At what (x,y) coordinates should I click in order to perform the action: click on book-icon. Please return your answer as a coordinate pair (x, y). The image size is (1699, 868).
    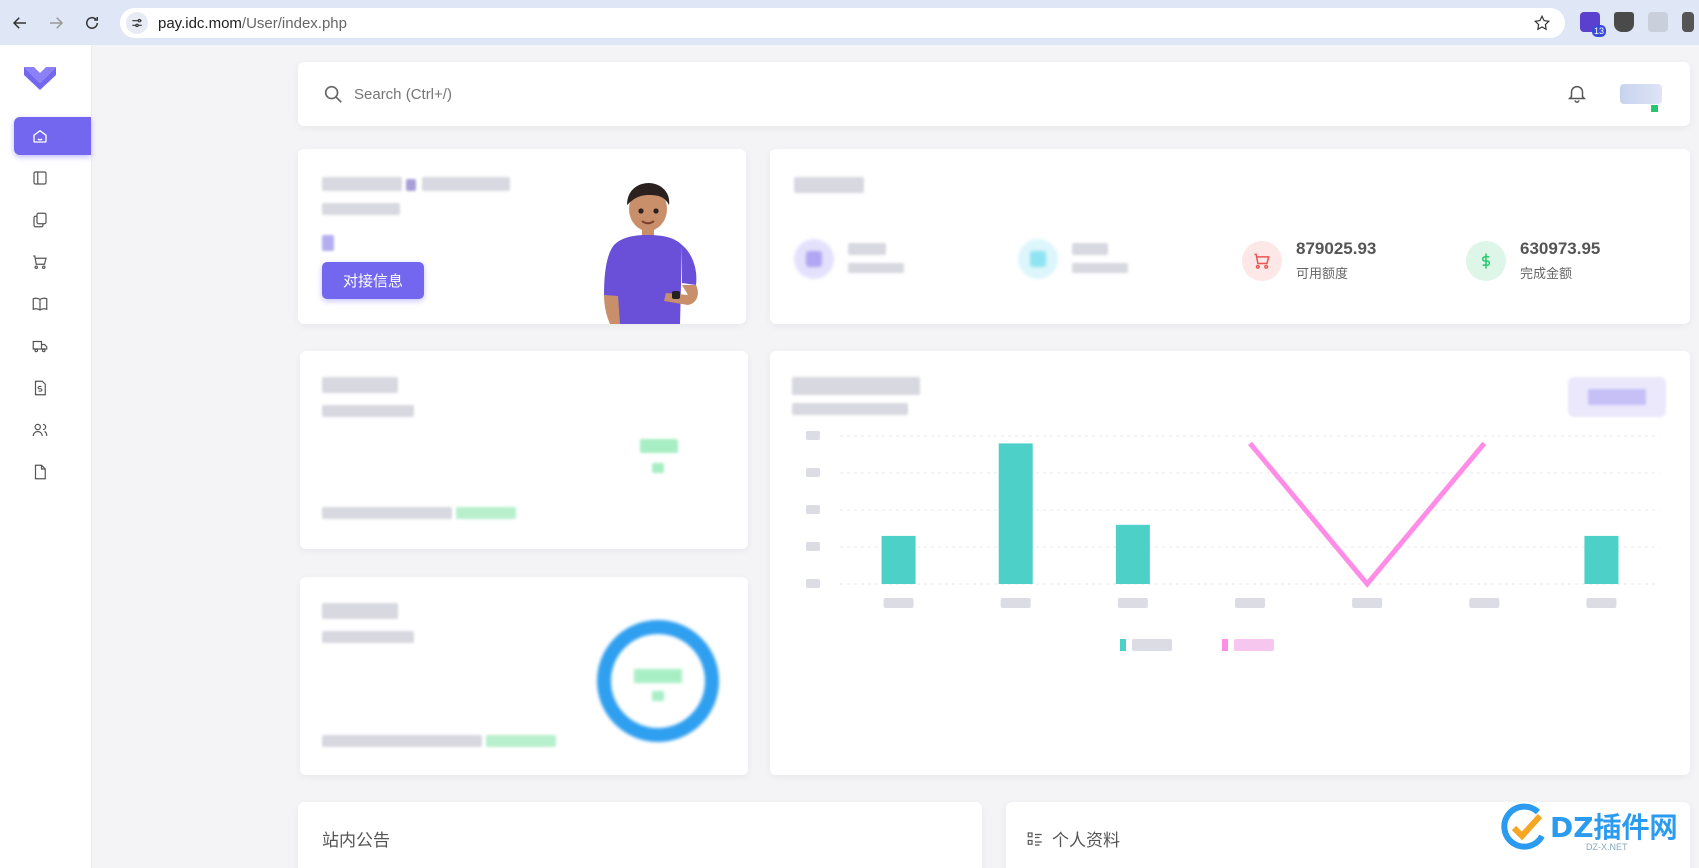
    Looking at the image, I should click on (40, 304).